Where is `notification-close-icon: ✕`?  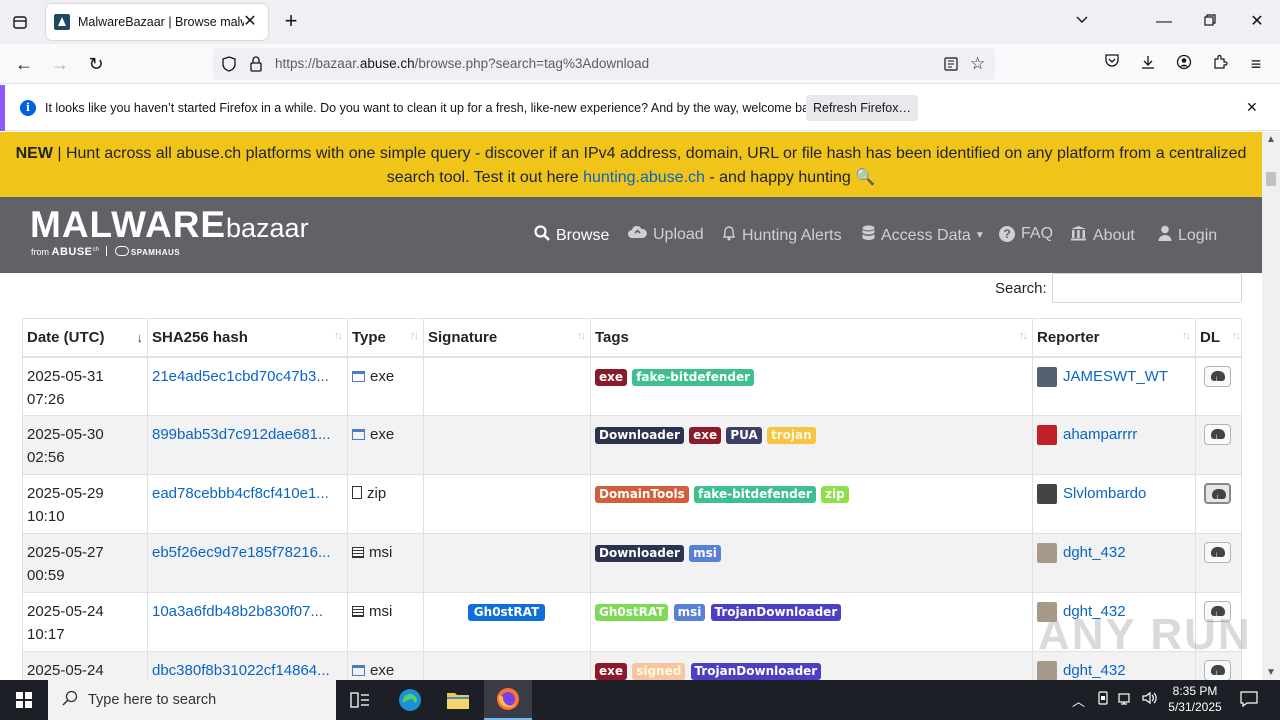
notification-close-icon: ✕ is located at coordinates (1252, 107).